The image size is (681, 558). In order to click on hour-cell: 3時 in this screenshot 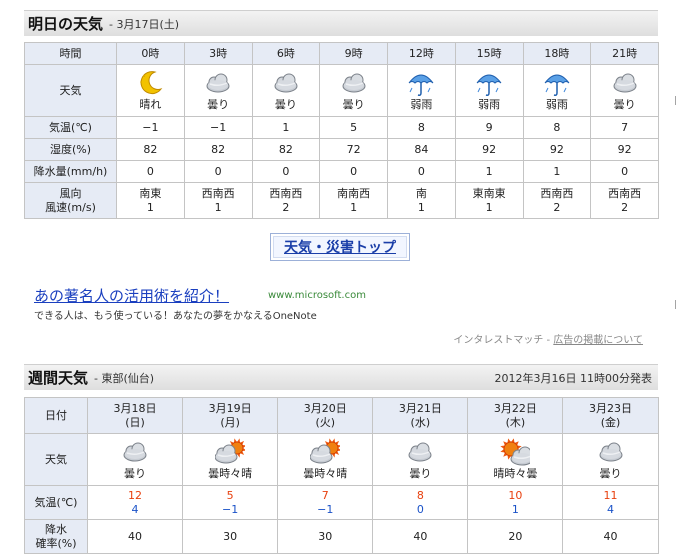, I will do `click(218, 53)`.